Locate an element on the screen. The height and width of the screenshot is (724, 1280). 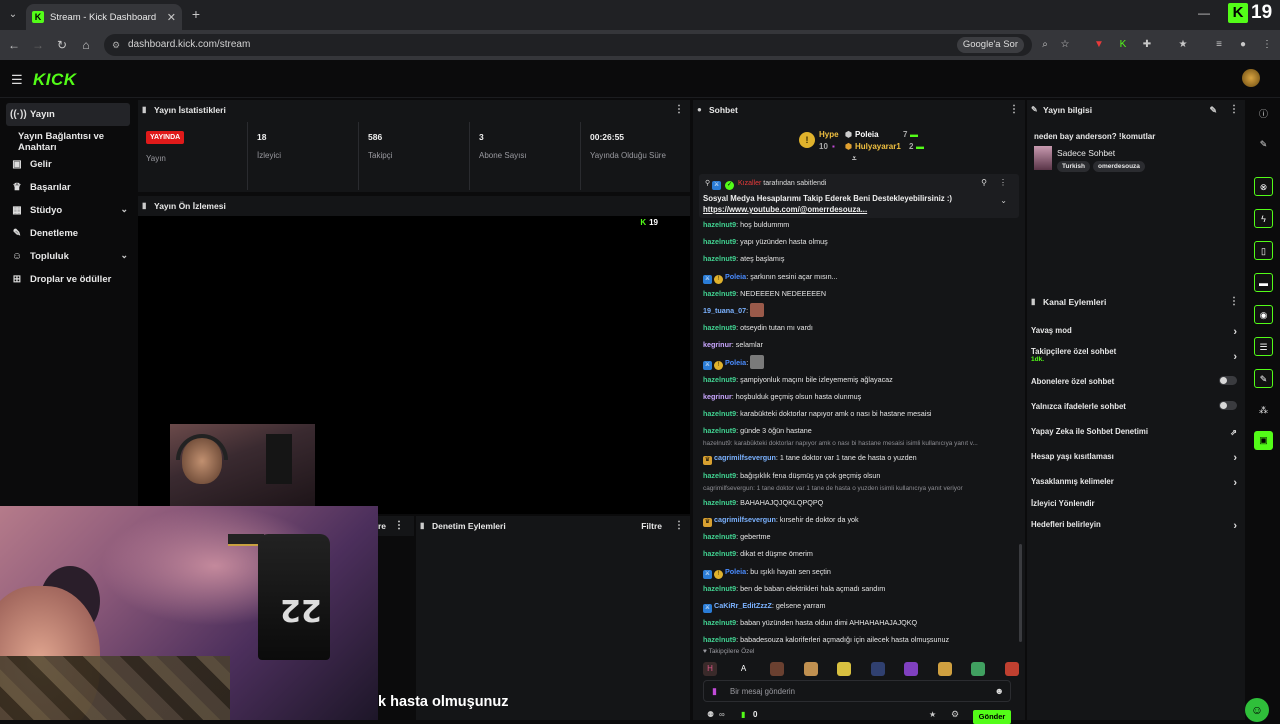
site-info-icon: ⚙ is located at coordinates (116, 45).